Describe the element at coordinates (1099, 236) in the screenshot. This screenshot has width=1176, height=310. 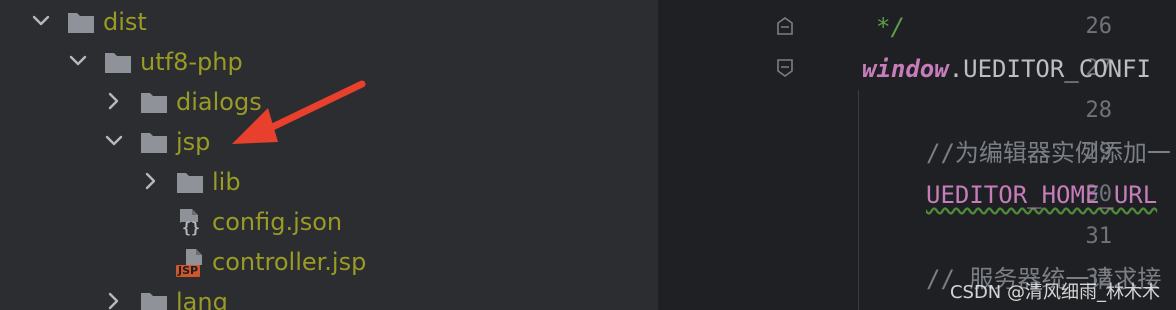
I see `line-number: 31` at that location.